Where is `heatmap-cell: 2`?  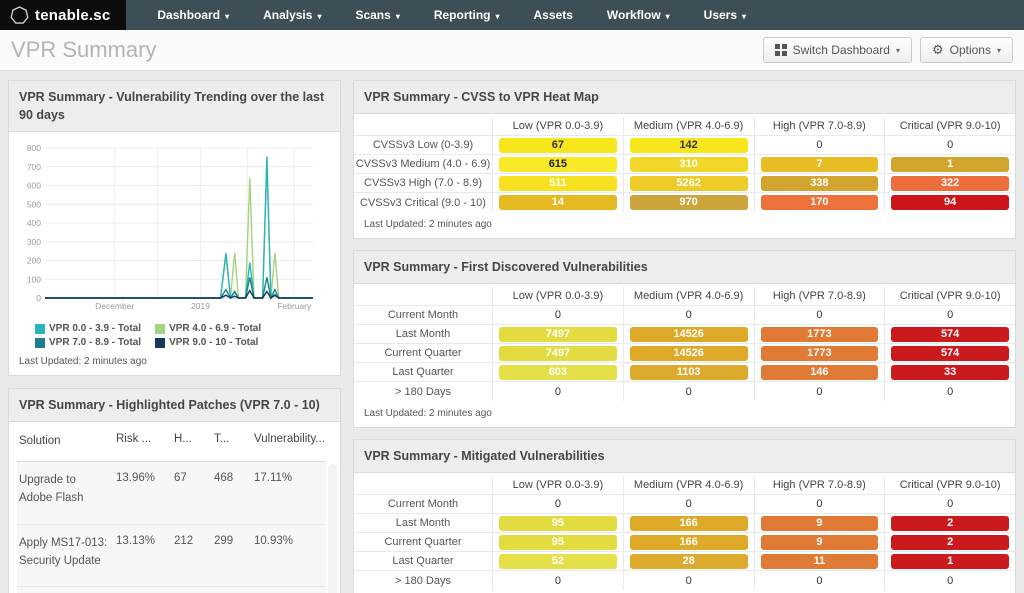 heatmap-cell: 2 is located at coordinates (949, 523).